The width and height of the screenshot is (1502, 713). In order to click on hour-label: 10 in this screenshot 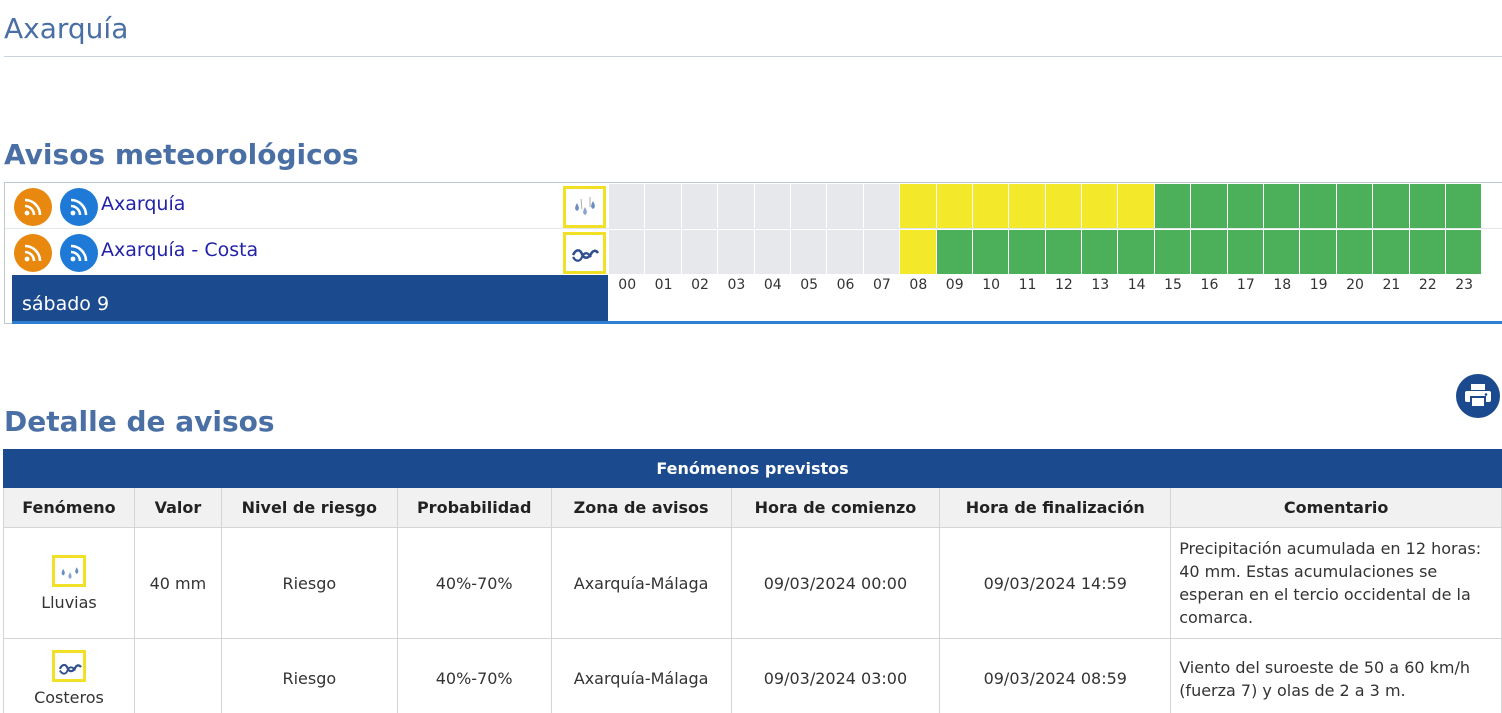, I will do `click(991, 285)`.